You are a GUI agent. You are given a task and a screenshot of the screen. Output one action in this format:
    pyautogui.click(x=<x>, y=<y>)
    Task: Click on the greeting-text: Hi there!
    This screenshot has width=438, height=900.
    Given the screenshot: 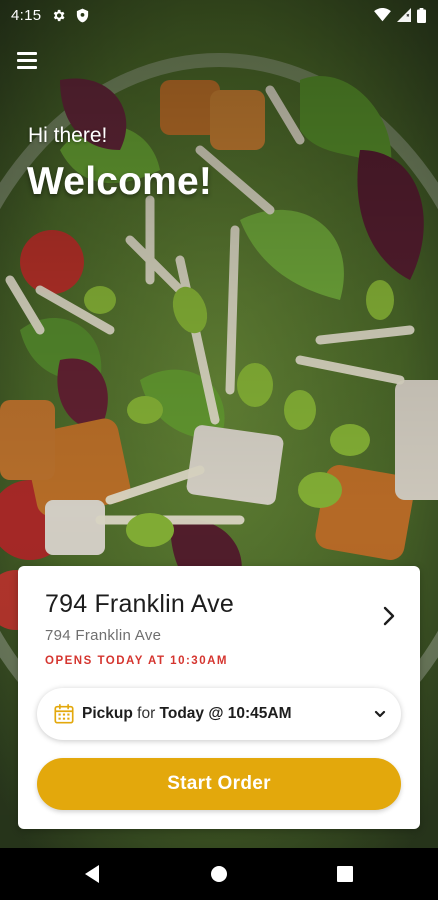 What is the action you would take?
    pyautogui.click(x=68, y=135)
    